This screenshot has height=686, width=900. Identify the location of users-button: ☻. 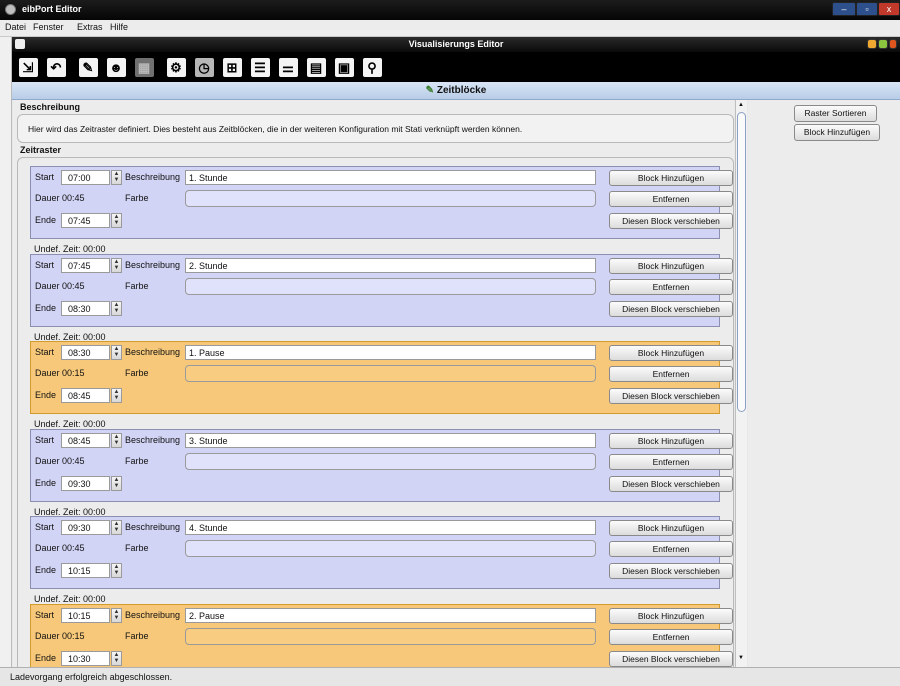
(116, 67).